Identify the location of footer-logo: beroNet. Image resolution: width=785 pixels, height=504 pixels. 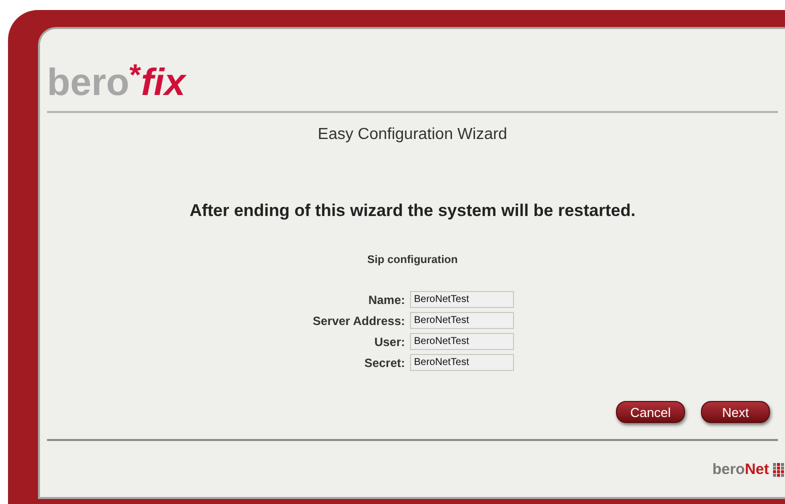
(740, 469).